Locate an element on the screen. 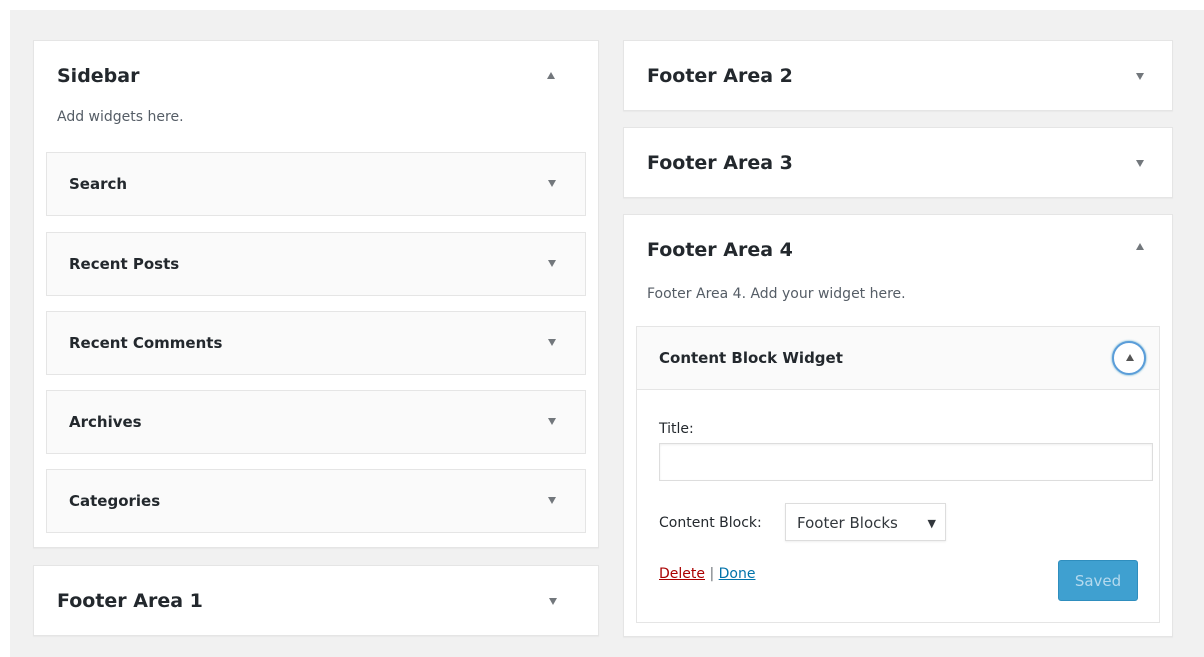 This screenshot has width=1204, height=657. triangle-up-icon is located at coordinates (1130, 357).